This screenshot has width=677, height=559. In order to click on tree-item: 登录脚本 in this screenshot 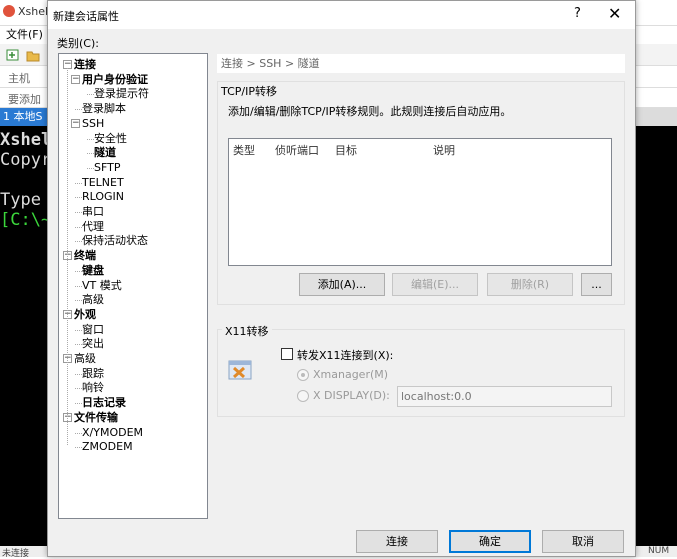, I will do `click(104, 108)`.